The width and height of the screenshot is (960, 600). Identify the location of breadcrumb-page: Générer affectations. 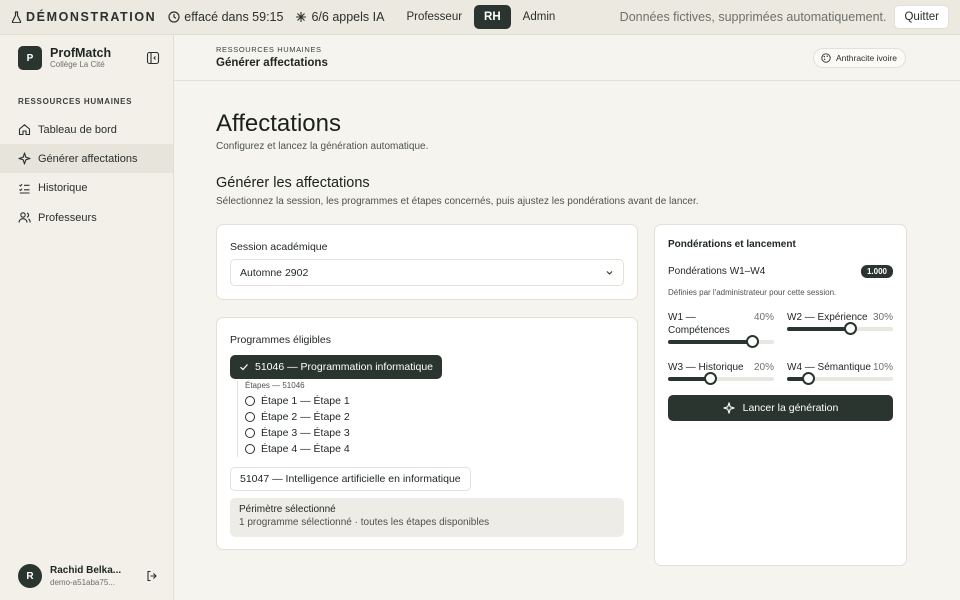
(272, 63).